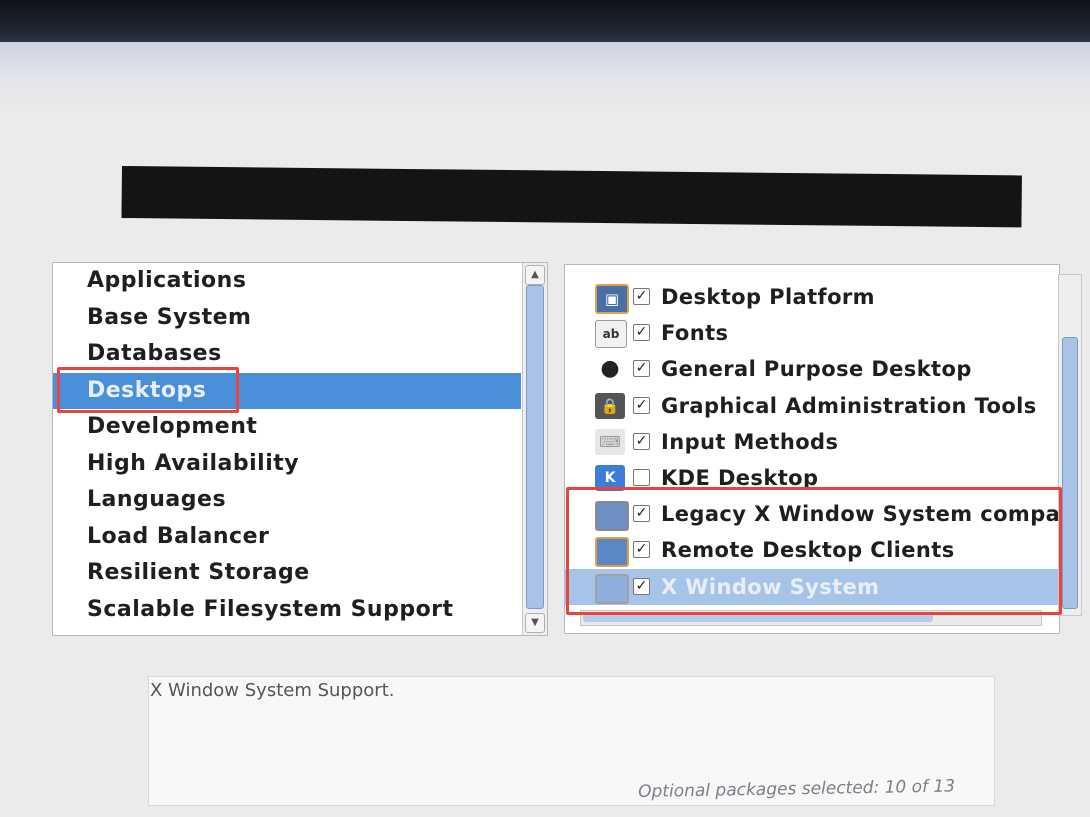 This screenshot has height=817, width=1090. What do you see at coordinates (610, 441) in the screenshot?
I see `input-methods-icon: ⌨` at bounding box center [610, 441].